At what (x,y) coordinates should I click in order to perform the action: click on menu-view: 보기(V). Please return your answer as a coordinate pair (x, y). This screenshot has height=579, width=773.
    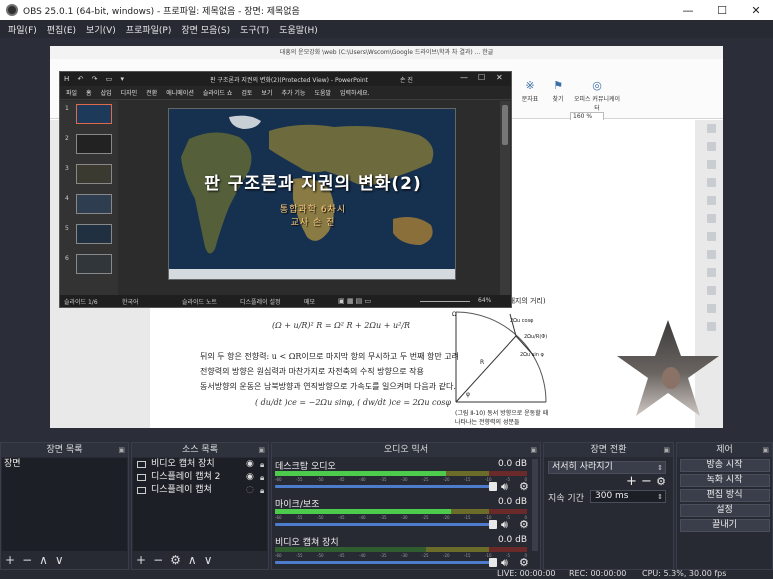
    Looking at the image, I should click on (101, 29).